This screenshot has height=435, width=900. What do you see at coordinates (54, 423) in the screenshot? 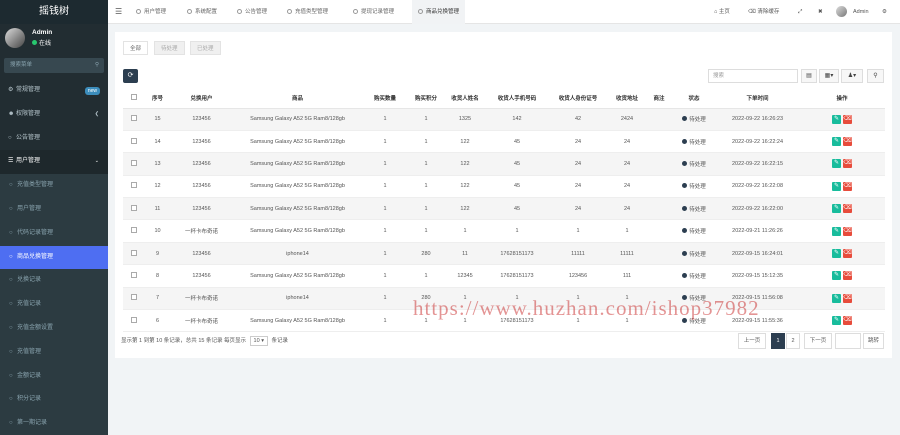
I see `sidebar-subitem: ○ 第一期记录` at bounding box center [54, 423].